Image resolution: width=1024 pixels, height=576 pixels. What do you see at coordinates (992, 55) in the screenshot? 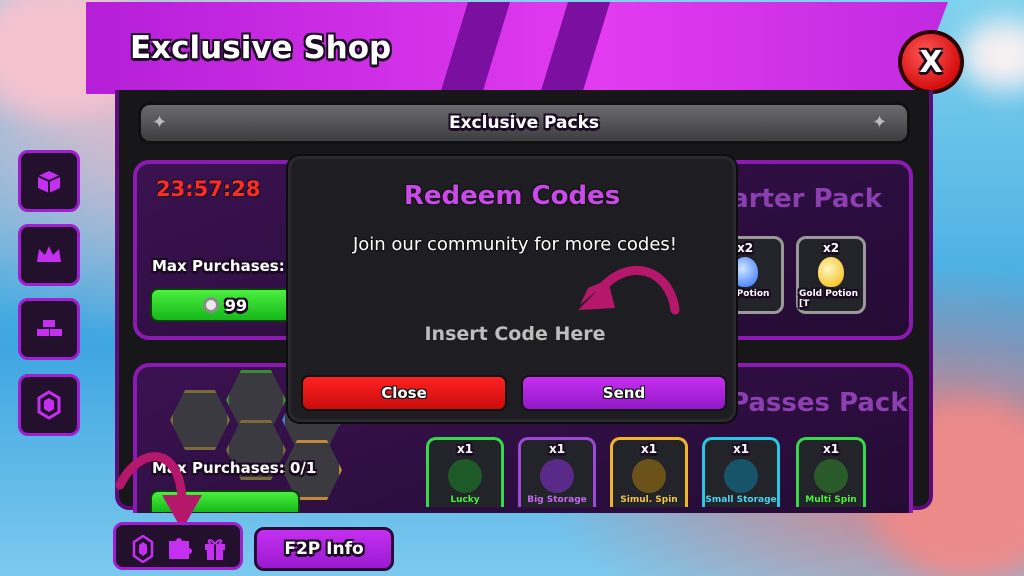
I see `background-blob` at bounding box center [992, 55].